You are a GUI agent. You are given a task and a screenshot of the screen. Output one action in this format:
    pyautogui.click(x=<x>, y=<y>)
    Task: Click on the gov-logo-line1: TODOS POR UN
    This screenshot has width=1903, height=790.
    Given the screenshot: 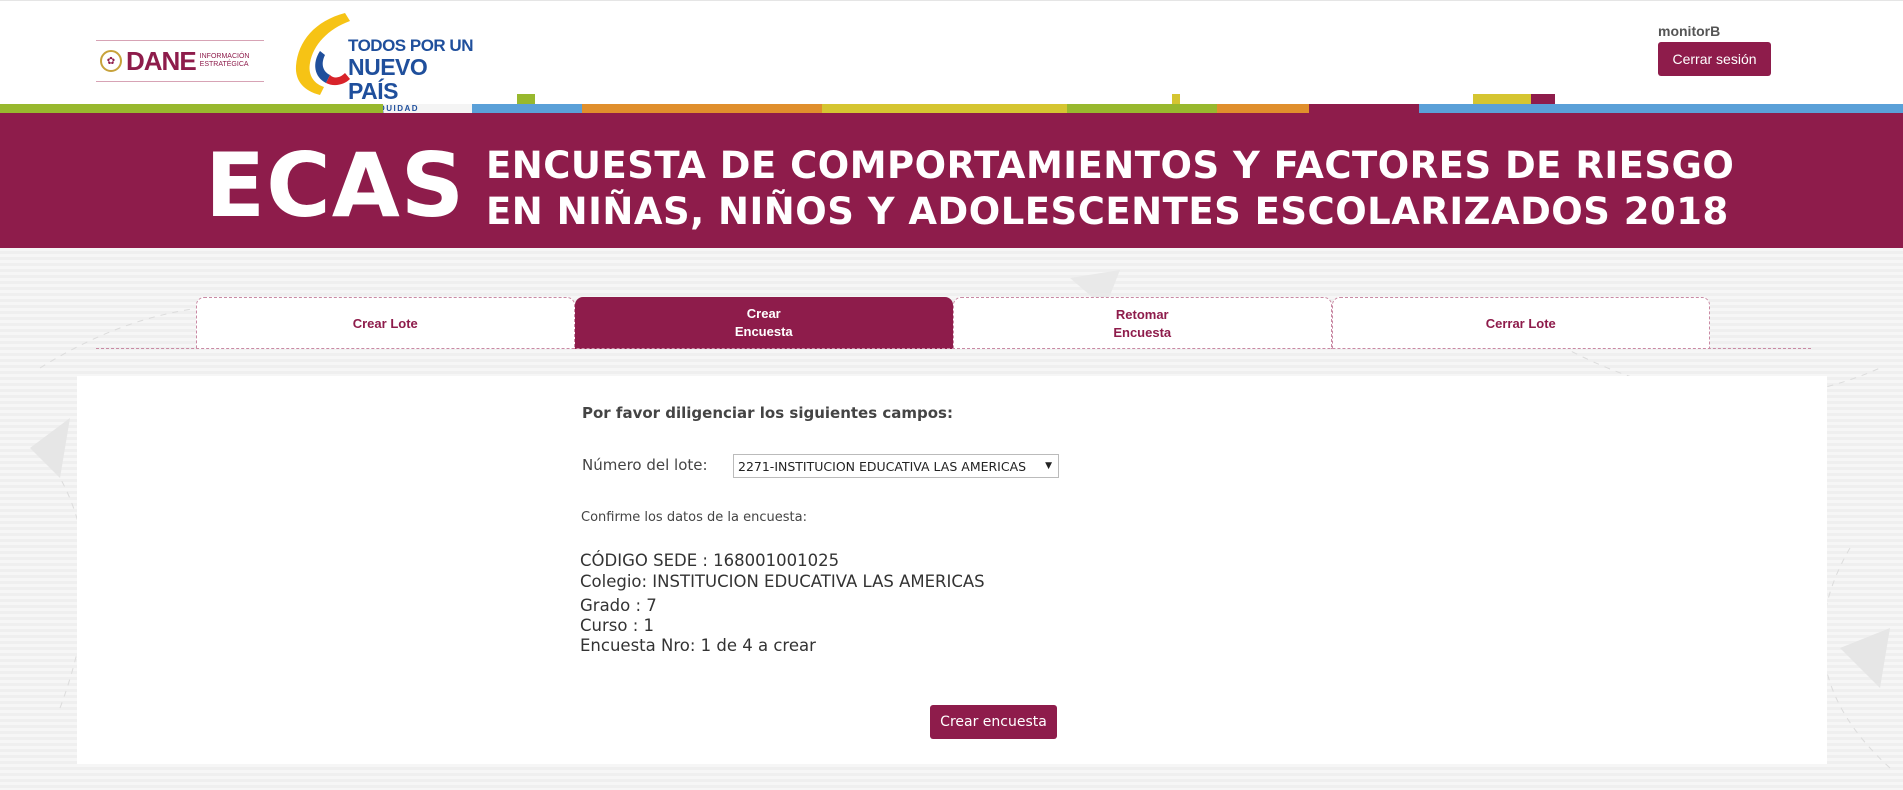 What is the action you would take?
    pyautogui.click(x=410, y=45)
    